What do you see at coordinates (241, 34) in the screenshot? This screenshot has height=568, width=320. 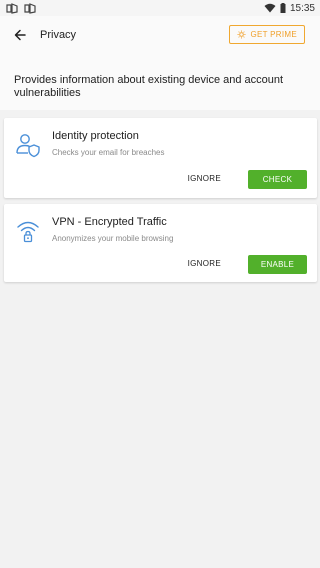 I see `sun-icon` at bounding box center [241, 34].